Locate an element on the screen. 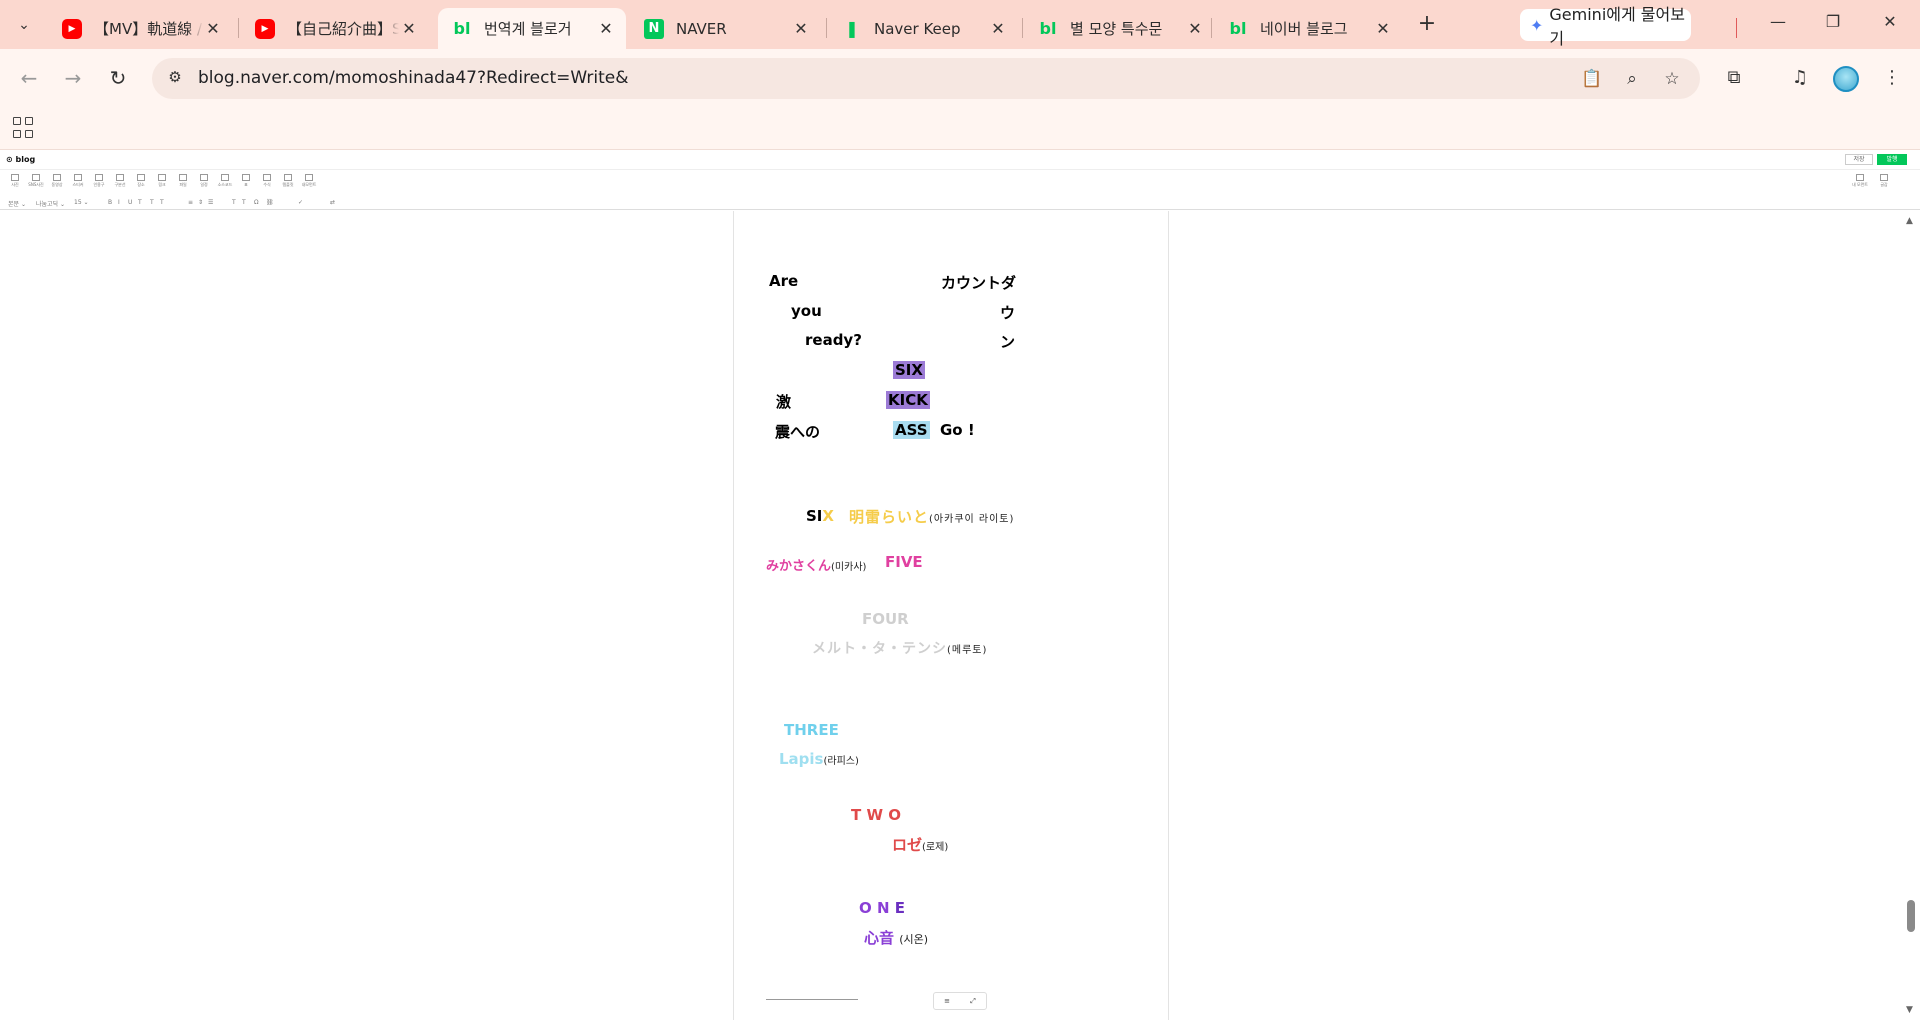 Image resolution: width=1920 pixels, height=1020 pixels. apps-grid-icon is located at coordinates (24, 128).